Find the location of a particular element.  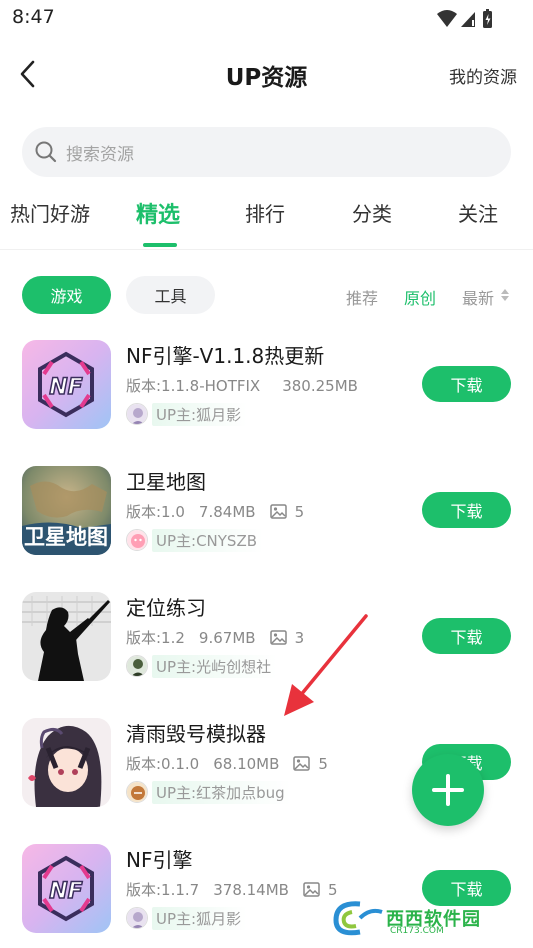

uploader: UP主:光屿创想社 is located at coordinates (202, 666).